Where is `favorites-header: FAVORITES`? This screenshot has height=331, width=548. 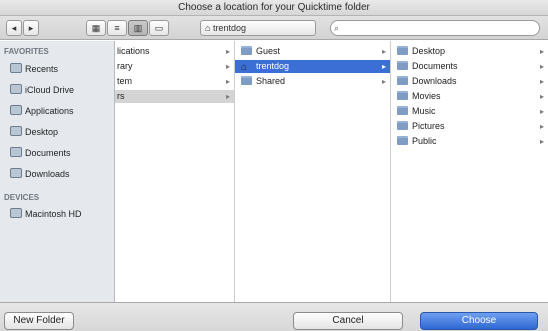 favorites-header: FAVORITES is located at coordinates (26, 51).